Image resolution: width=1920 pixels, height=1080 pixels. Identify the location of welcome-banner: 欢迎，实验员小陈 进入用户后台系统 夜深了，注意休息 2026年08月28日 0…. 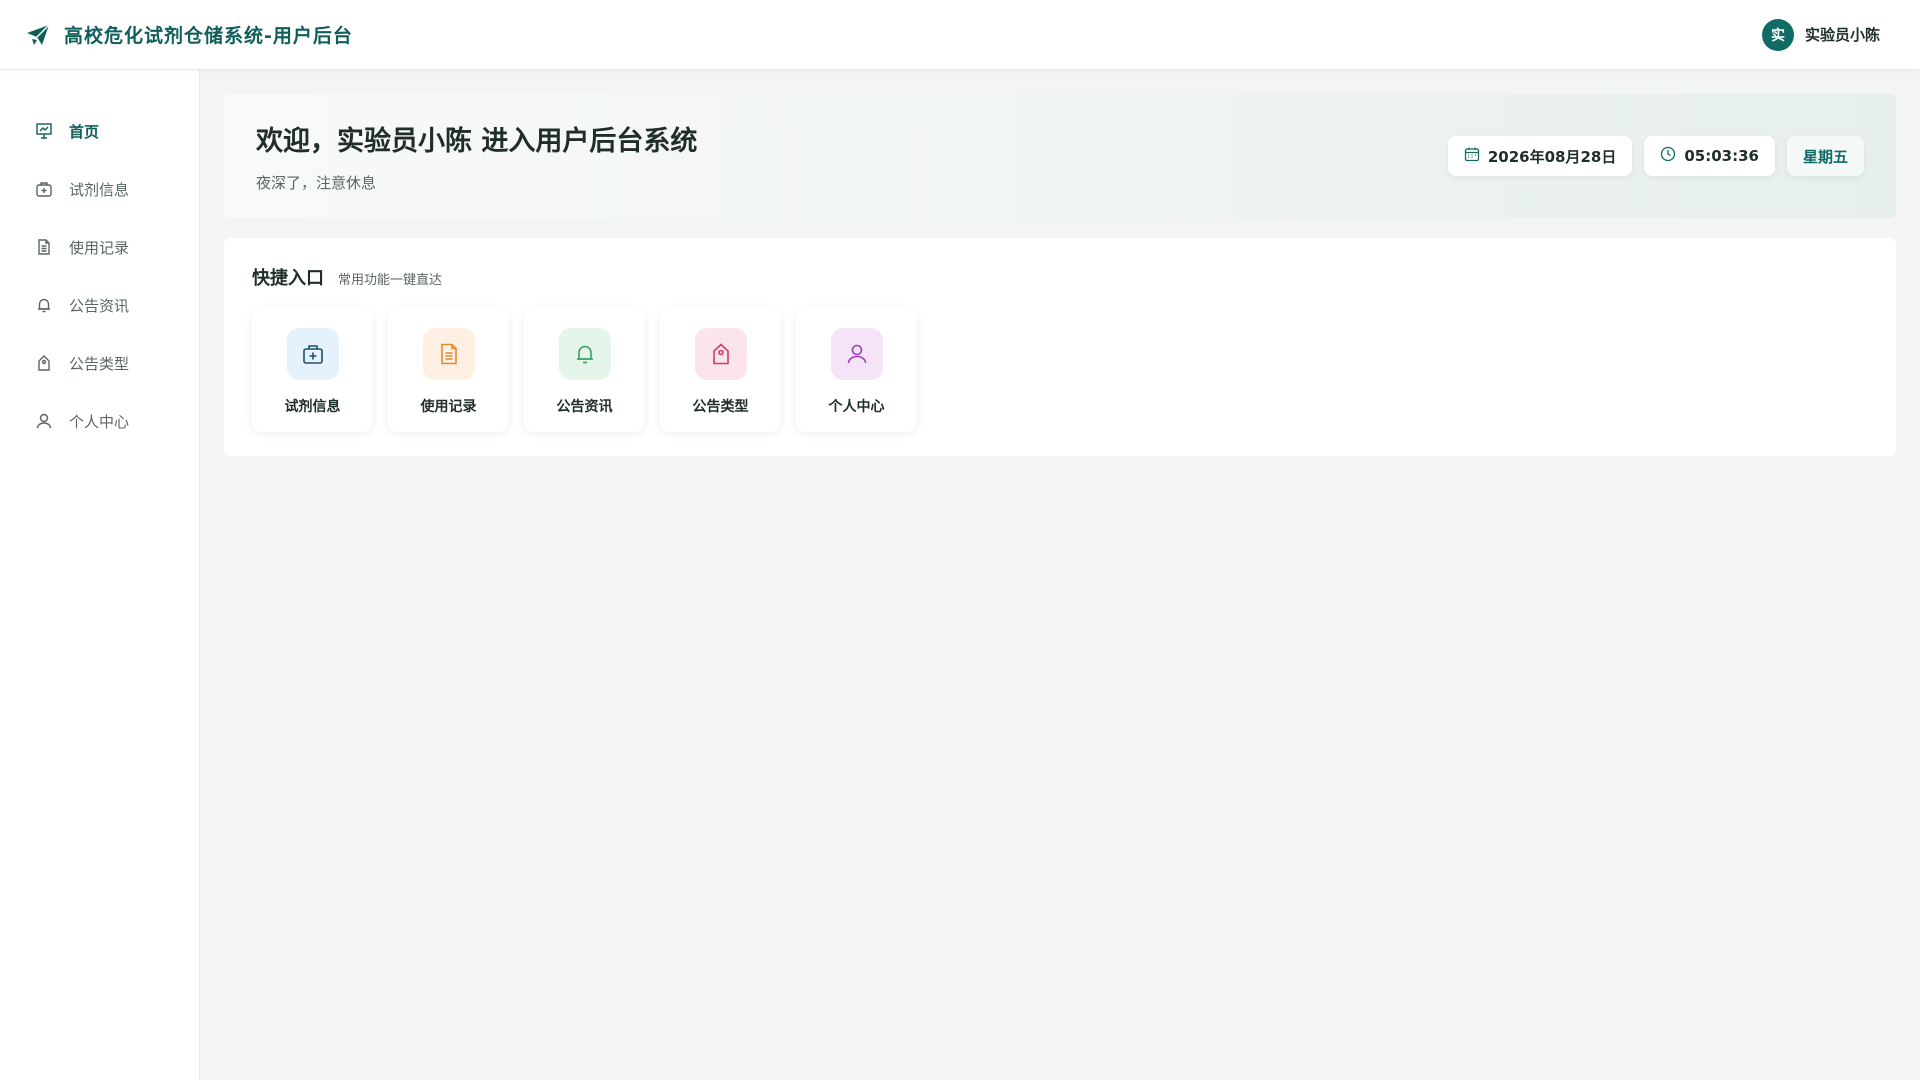
(1060, 156).